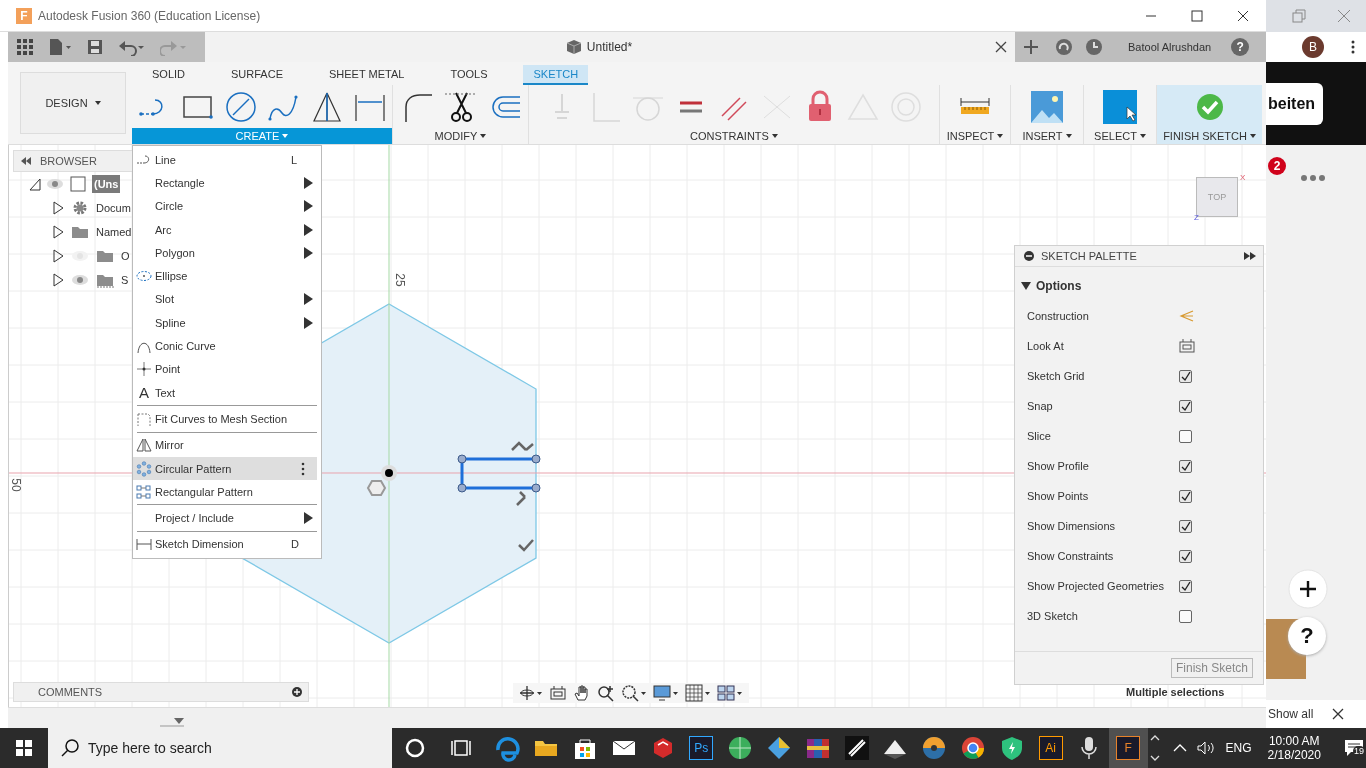 Image resolution: width=1366 pixels, height=768 pixels. I want to click on file-icon, so click(60, 47).